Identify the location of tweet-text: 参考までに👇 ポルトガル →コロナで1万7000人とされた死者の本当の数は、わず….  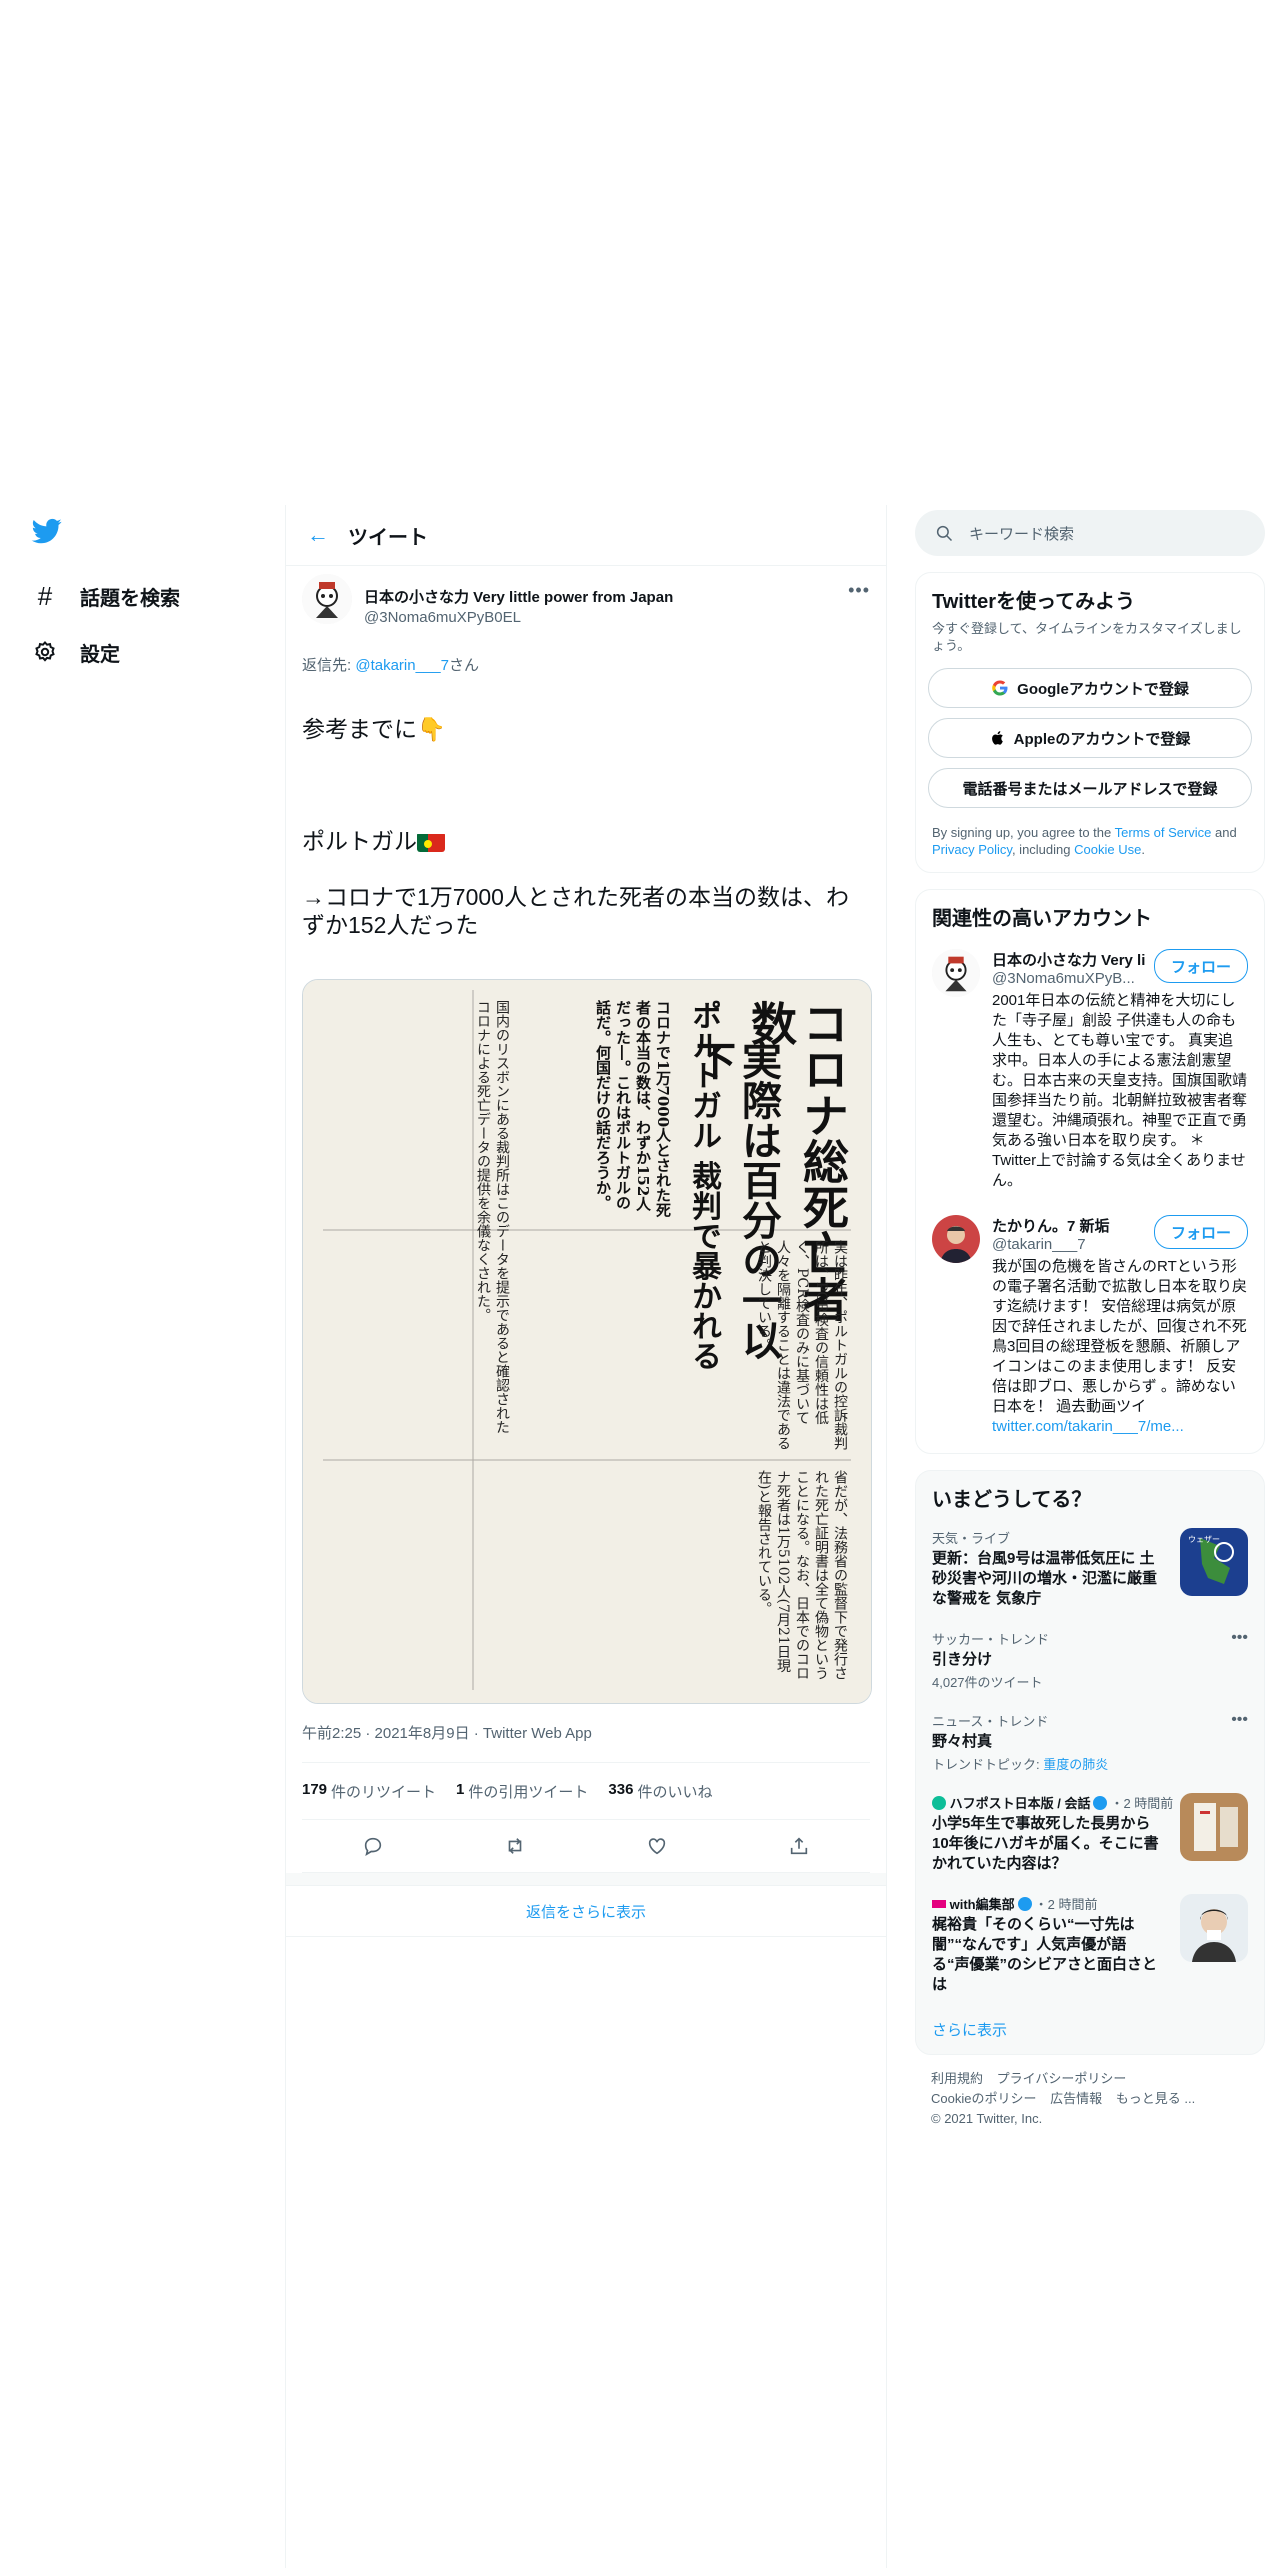
(586, 827).